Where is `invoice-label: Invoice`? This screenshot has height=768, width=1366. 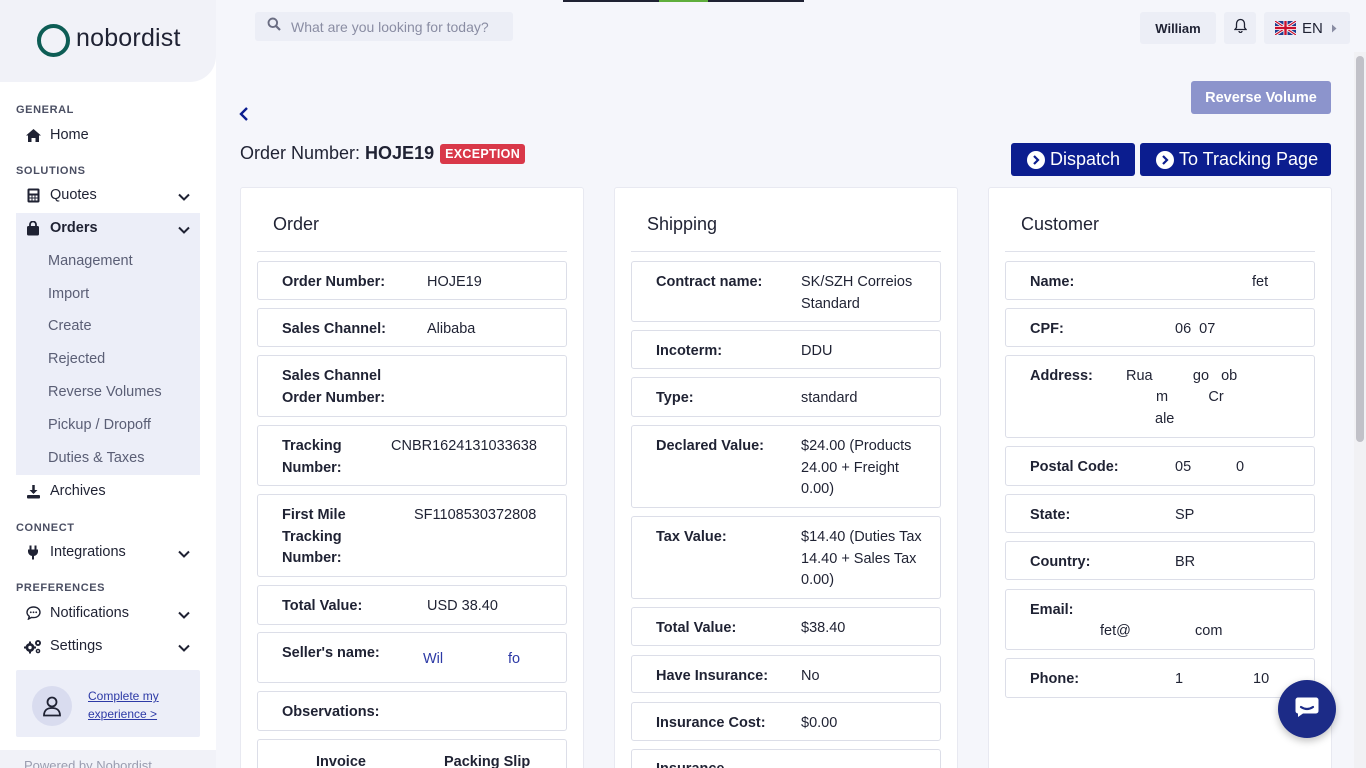
invoice-label: Invoice is located at coordinates (341, 760).